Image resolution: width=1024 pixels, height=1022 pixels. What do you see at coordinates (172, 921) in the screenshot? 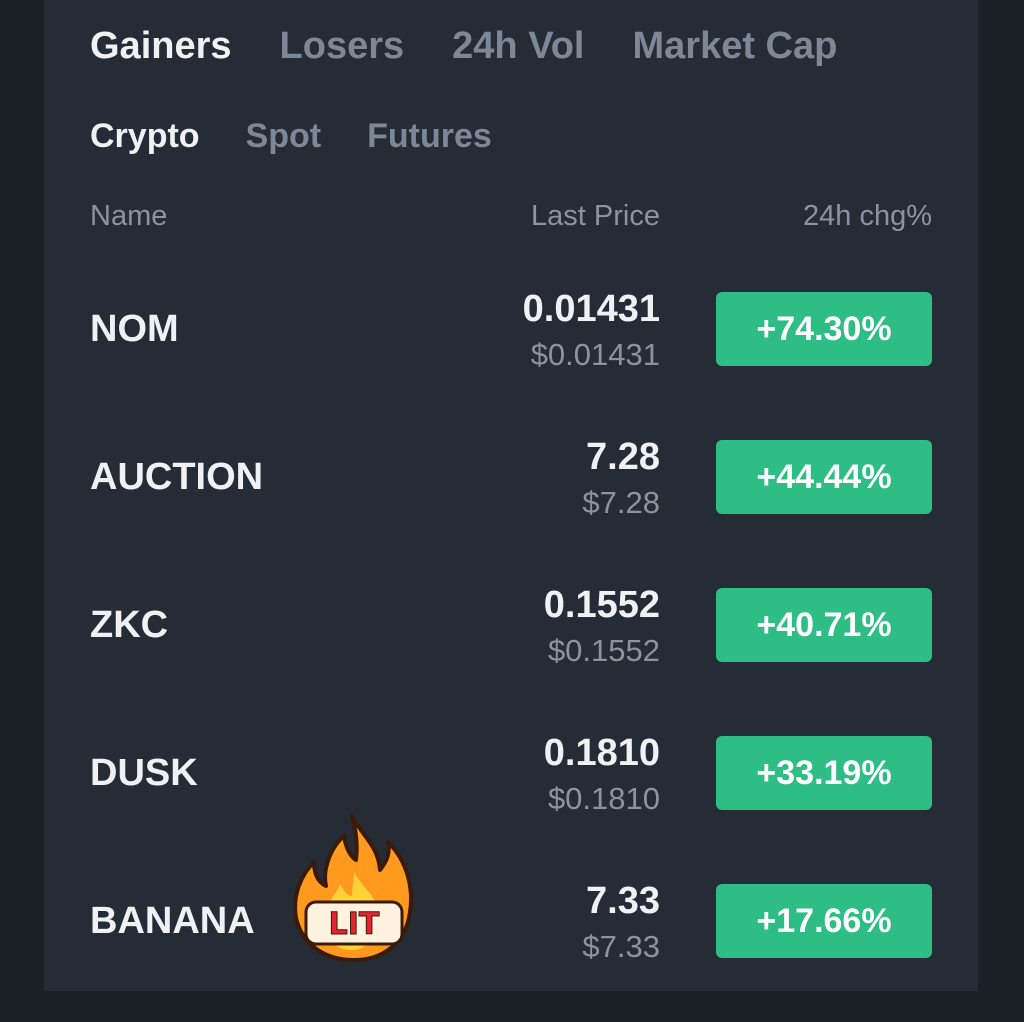
I see `coin-name: BANANA` at bounding box center [172, 921].